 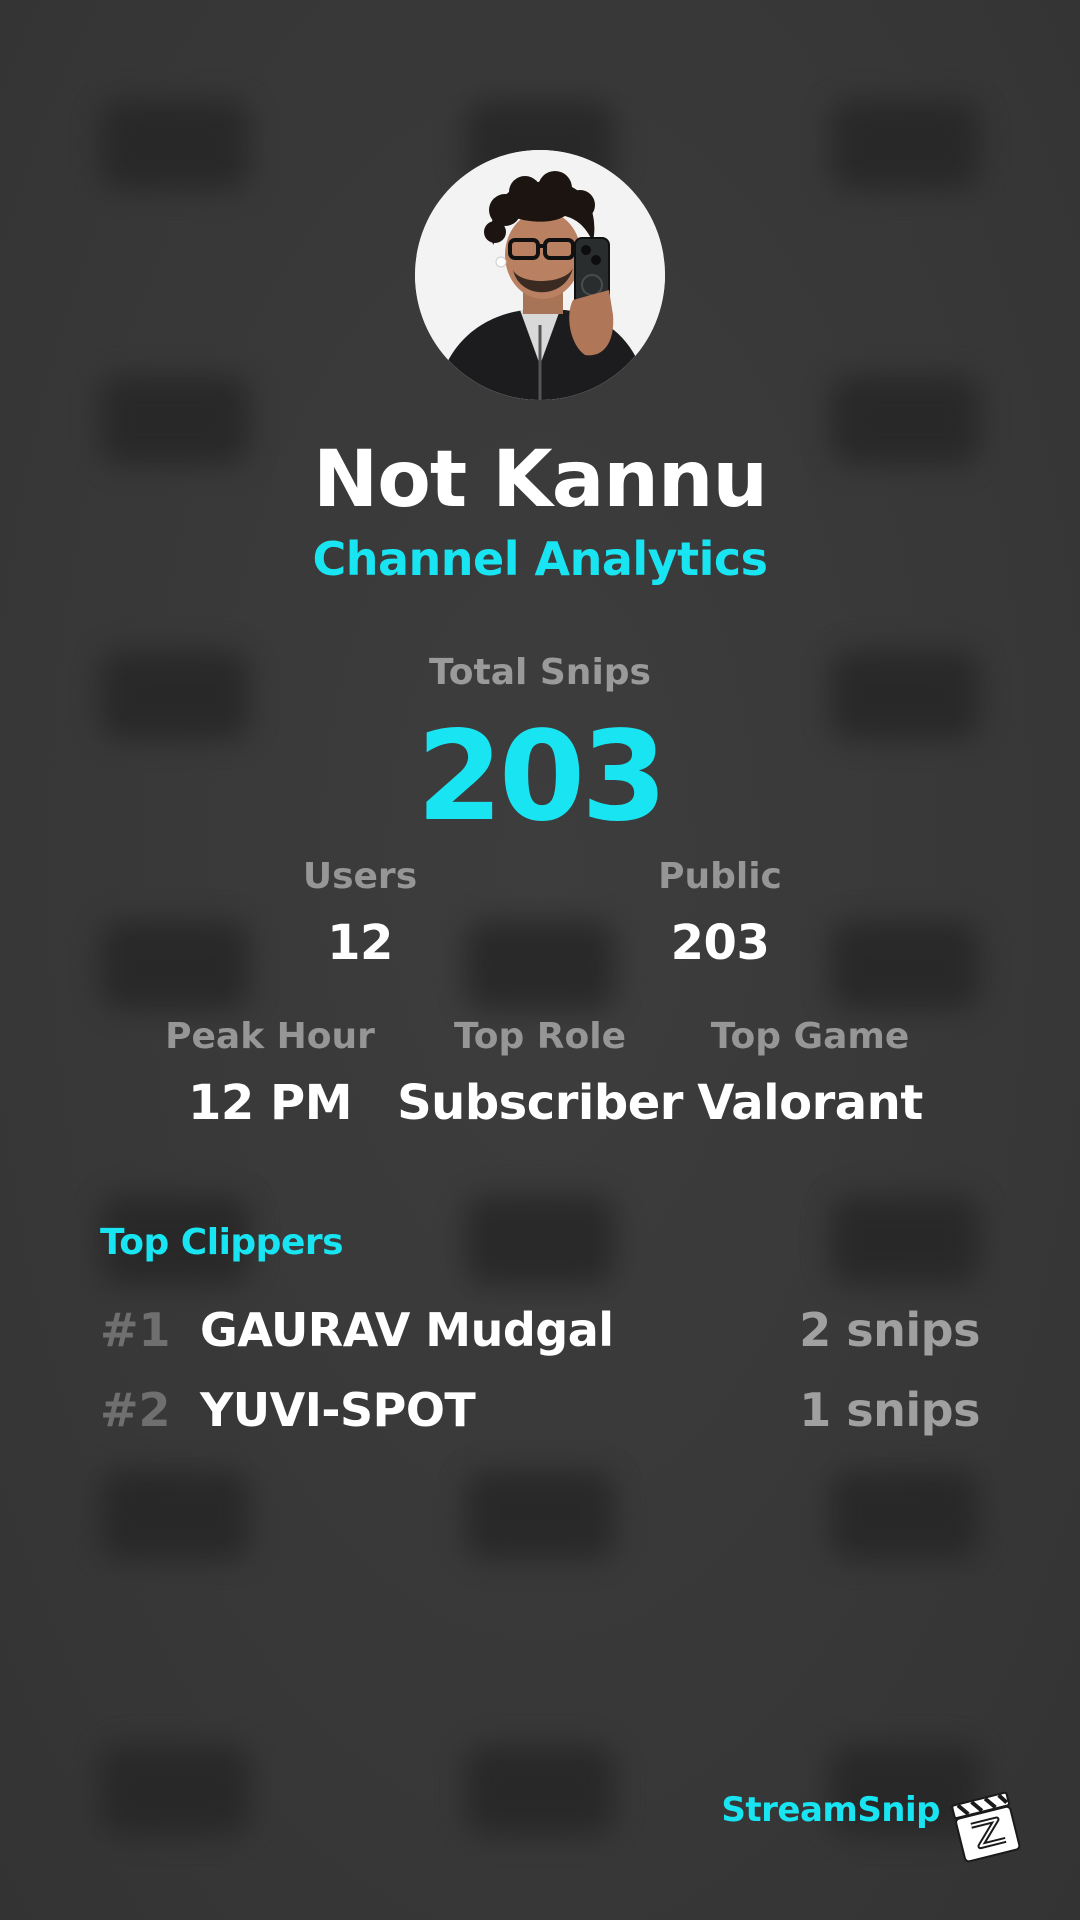 I want to click on page-subtitle: Channel Analytics, so click(x=540, y=559).